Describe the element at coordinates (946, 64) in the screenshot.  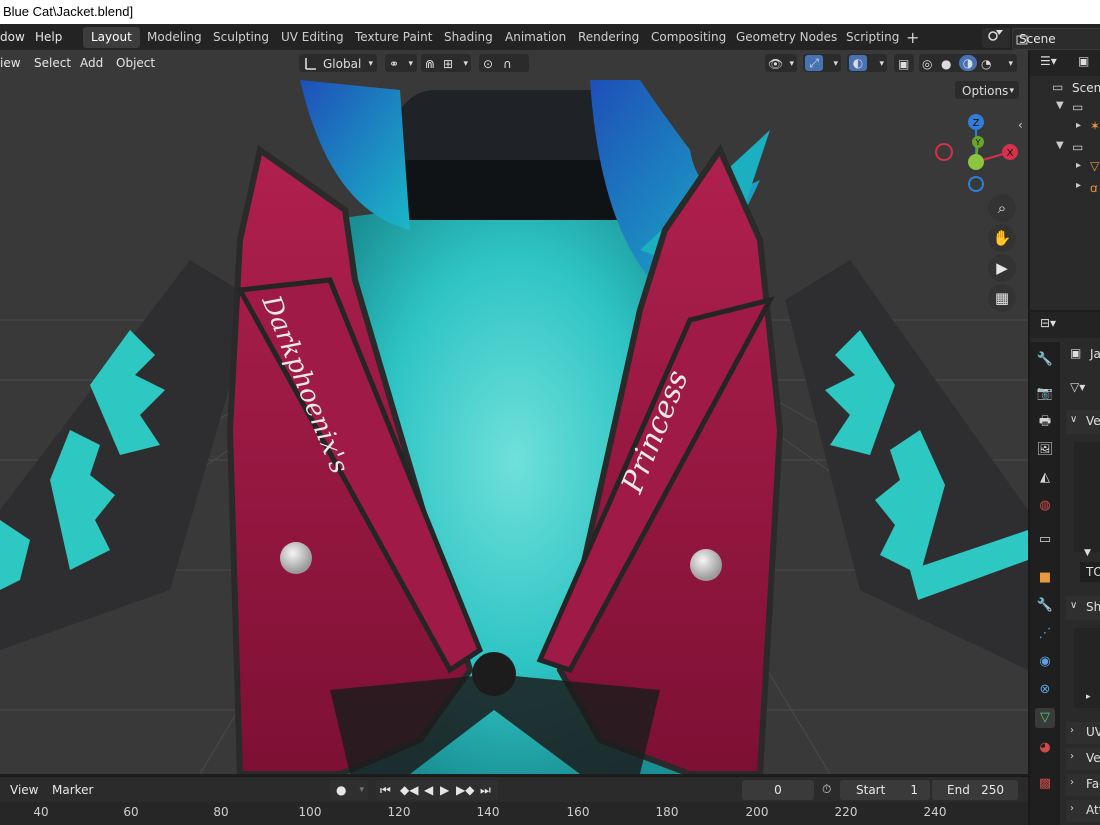
I see `solid-shading-icon: ●` at that location.